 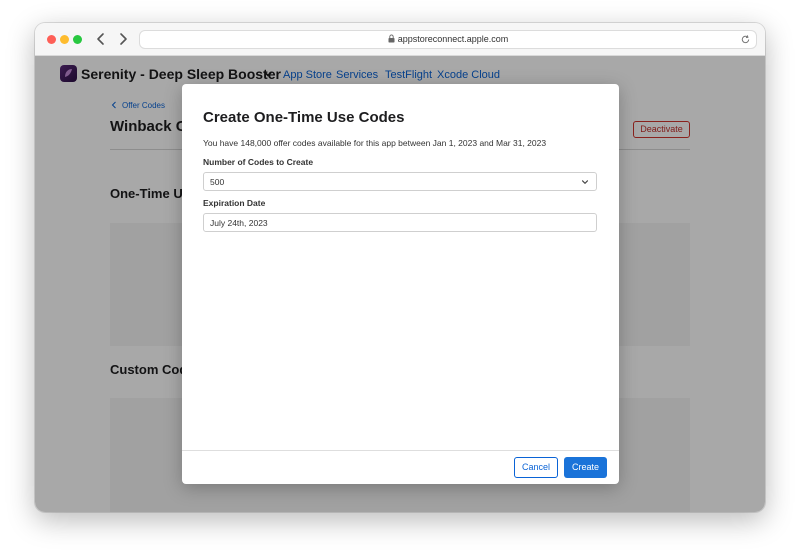 I want to click on dialog-footer-divider, so click(x=400, y=450).